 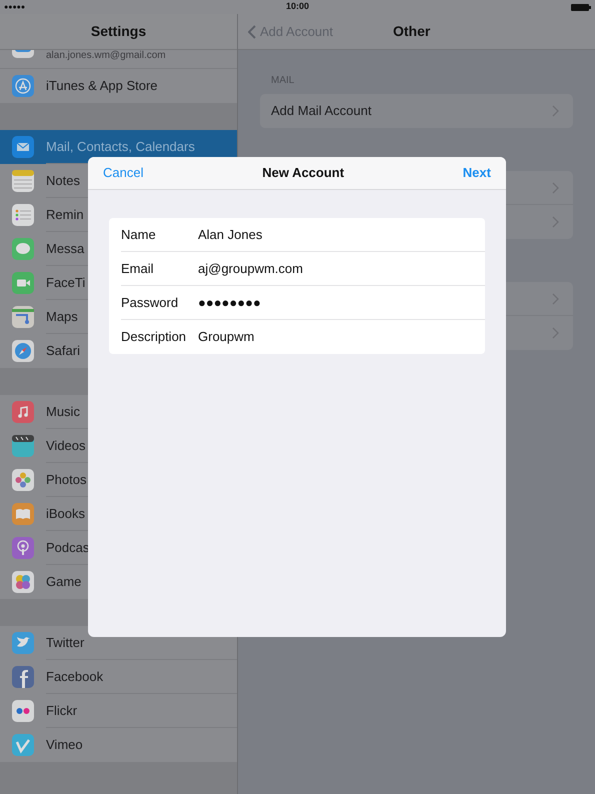 What do you see at coordinates (303, 173) in the screenshot?
I see `dialog-title: New Account` at bounding box center [303, 173].